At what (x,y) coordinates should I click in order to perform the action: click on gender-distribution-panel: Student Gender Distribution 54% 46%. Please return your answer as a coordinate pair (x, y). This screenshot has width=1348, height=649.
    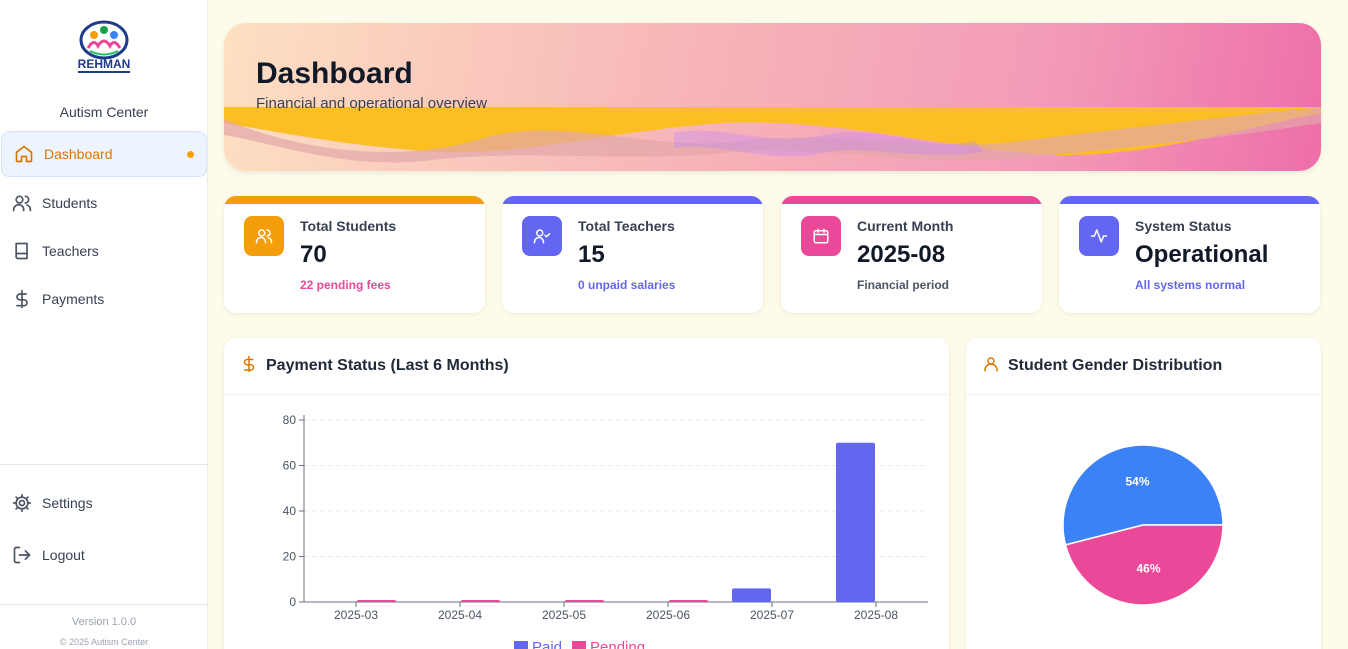
    Looking at the image, I should click on (1143, 493).